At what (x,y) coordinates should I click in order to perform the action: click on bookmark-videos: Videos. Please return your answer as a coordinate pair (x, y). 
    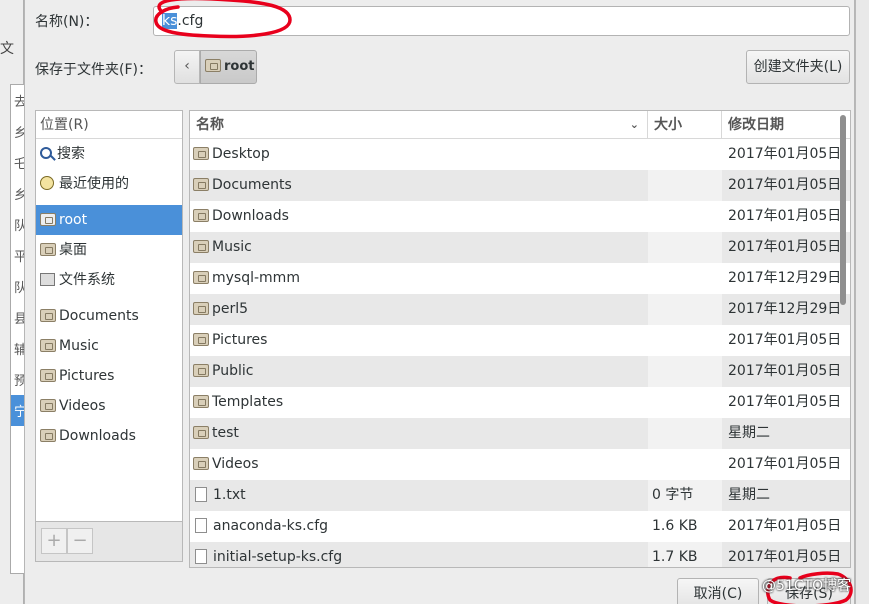
    Looking at the image, I should click on (109, 406).